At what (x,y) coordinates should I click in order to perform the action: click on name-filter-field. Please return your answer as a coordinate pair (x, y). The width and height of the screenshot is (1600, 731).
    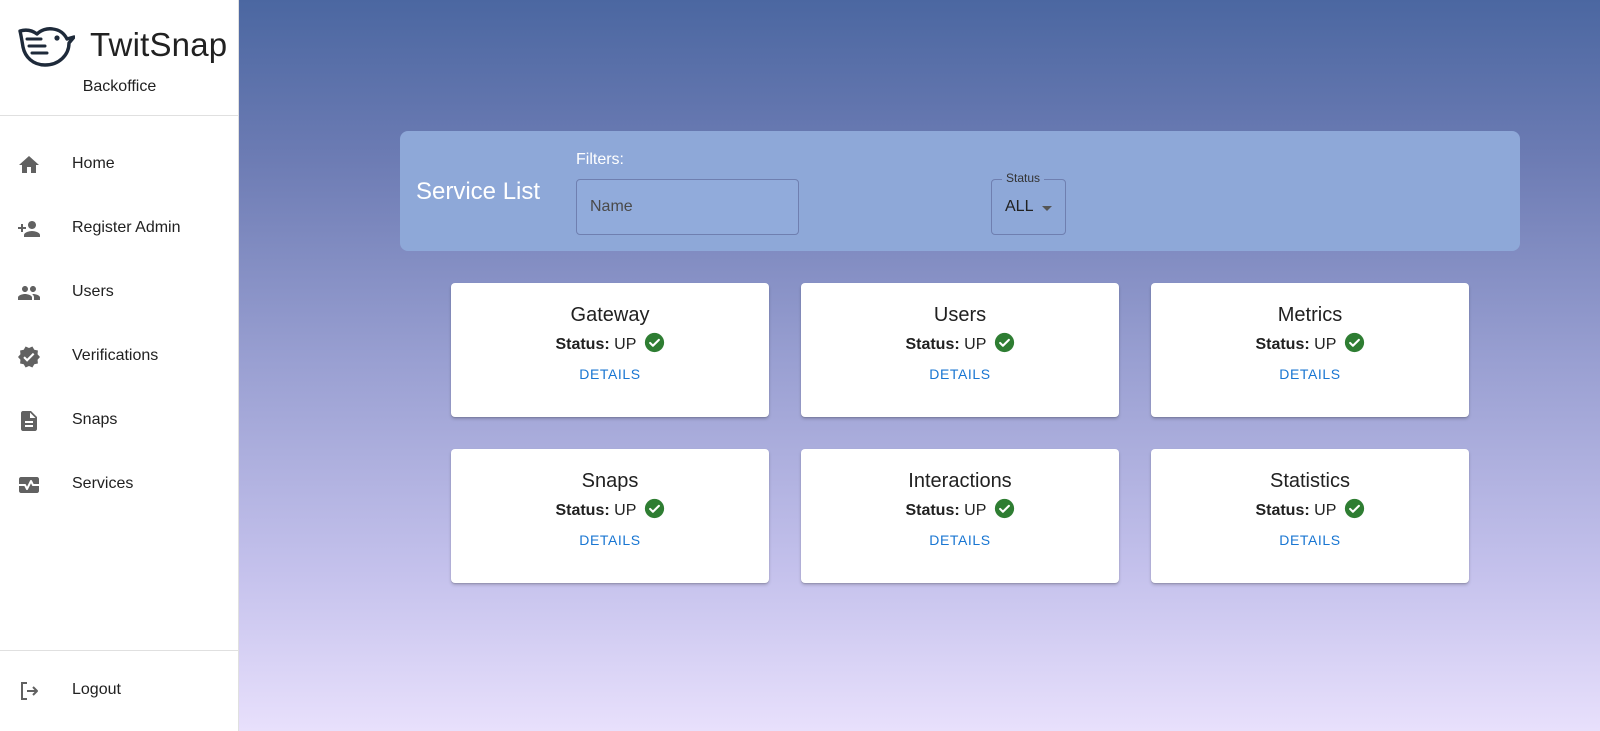
    Looking at the image, I should click on (687, 207).